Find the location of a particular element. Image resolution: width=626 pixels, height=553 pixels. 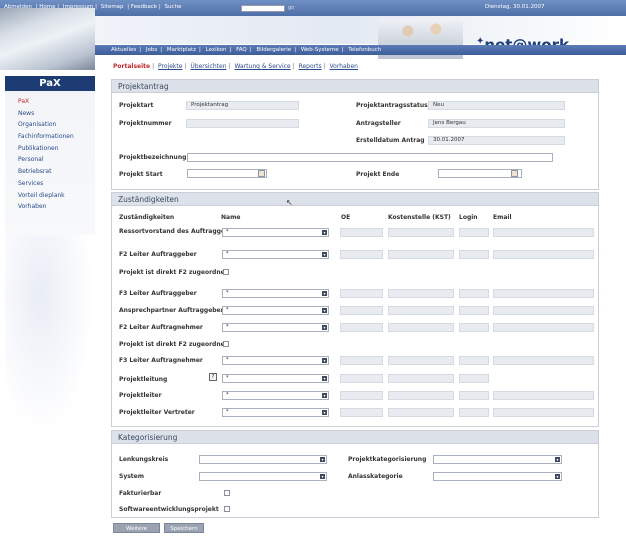

projektnummer-label: Projektnummer is located at coordinates (145, 123).